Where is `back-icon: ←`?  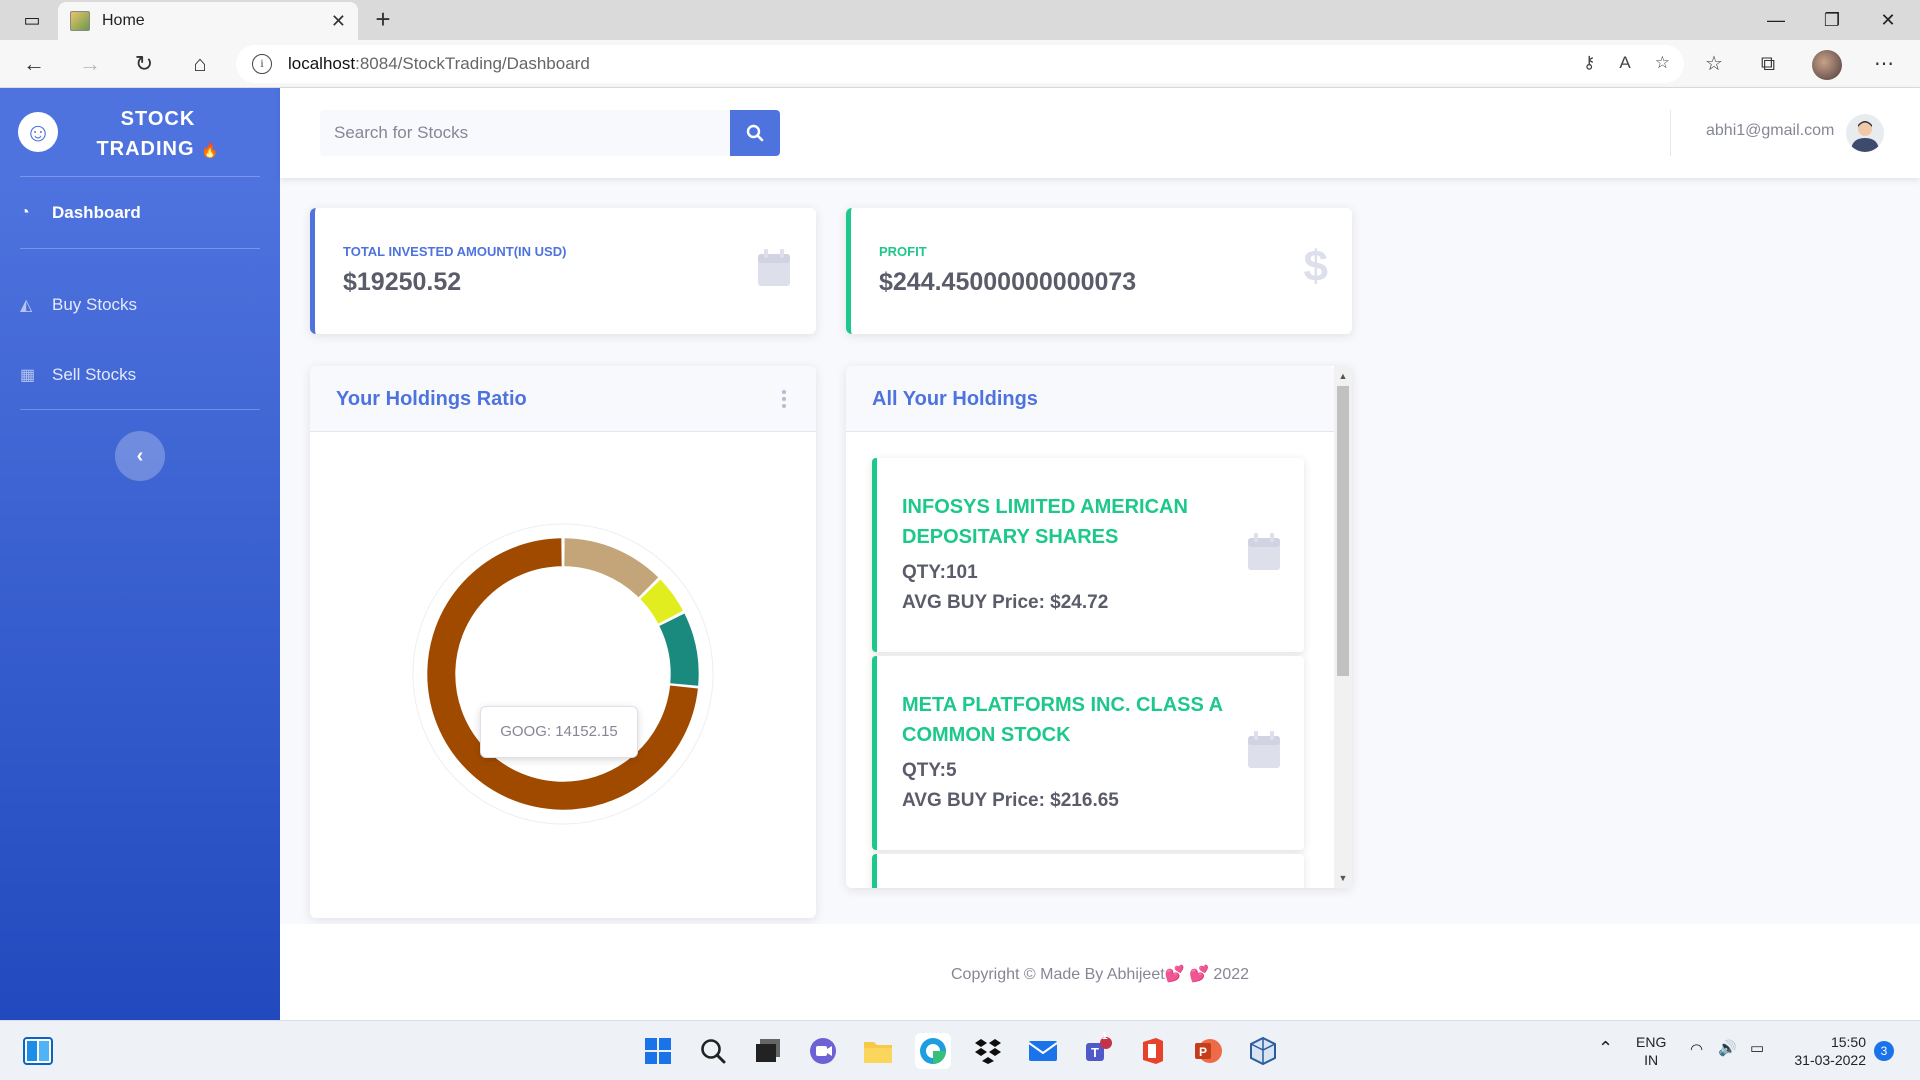 back-icon: ← is located at coordinates (34, 64).